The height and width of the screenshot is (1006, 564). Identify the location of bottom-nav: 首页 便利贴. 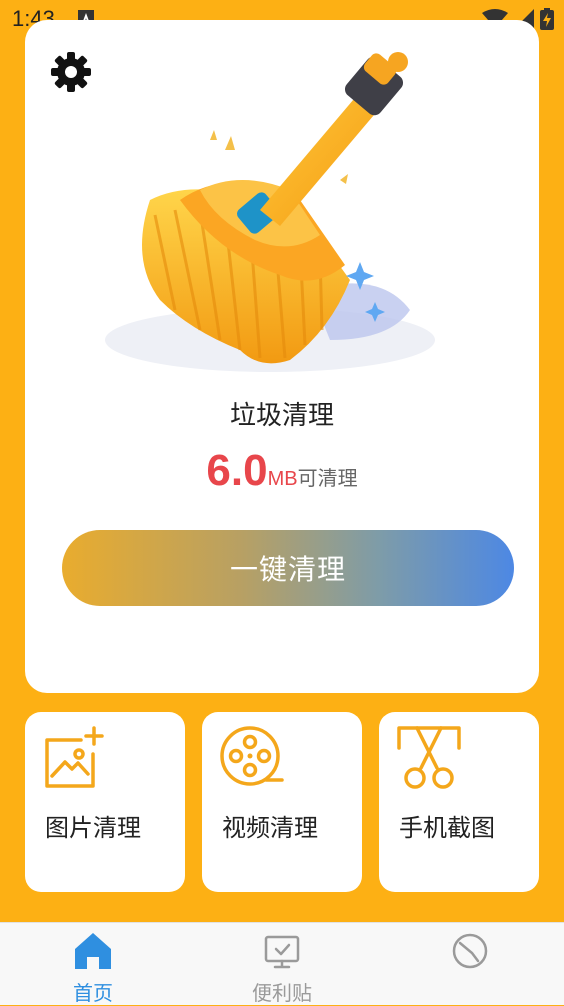
(282, 963).